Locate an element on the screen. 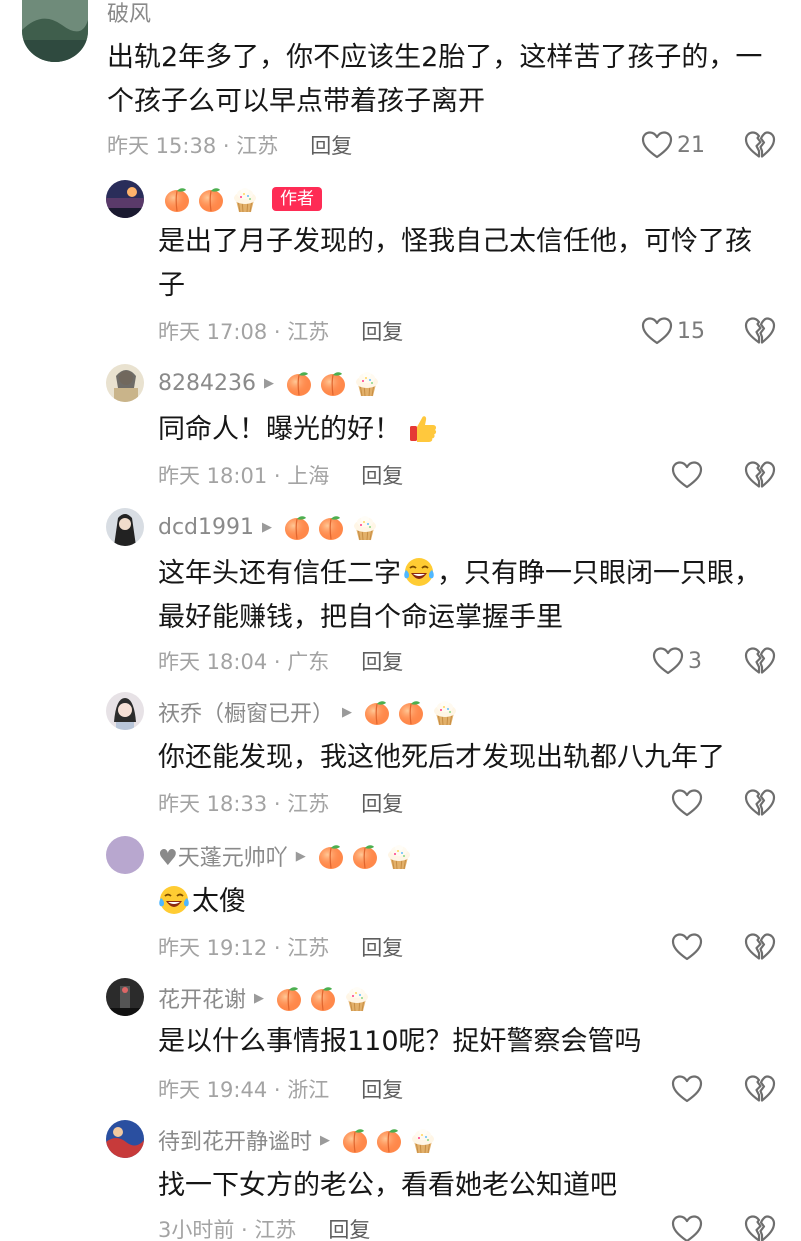 This screenshot has height=1241, width=801. username: 8284236 ▶ is located at coordinates (270, 383).